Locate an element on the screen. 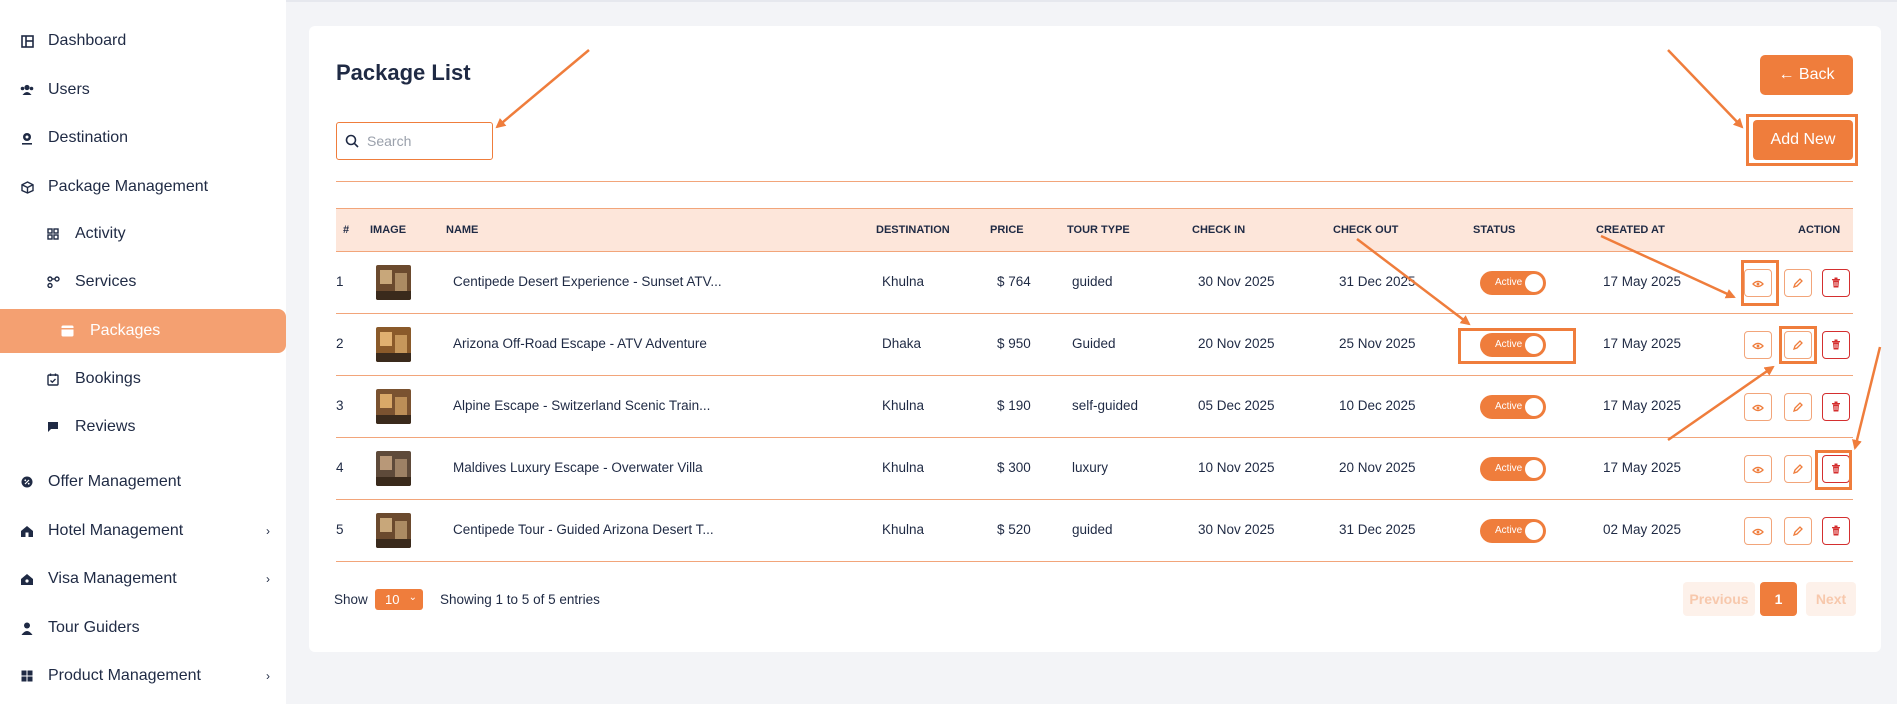 This screenshot has height=704, width=1897. sidebar-item-bookings: Bookings is located at coordinates (143, 379).